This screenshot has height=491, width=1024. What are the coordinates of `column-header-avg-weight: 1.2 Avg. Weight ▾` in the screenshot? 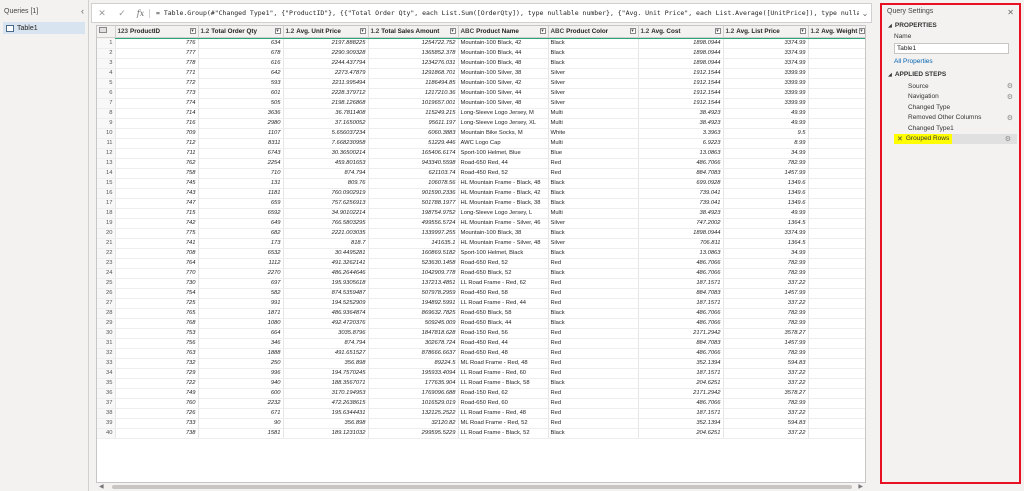 It's located at (836, 32).